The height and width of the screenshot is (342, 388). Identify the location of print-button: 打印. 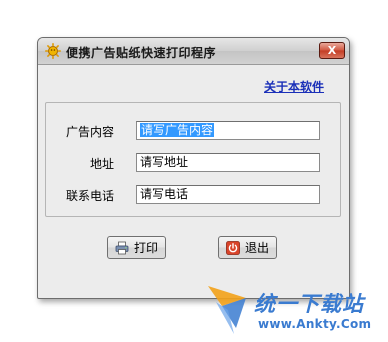
(136, 247).